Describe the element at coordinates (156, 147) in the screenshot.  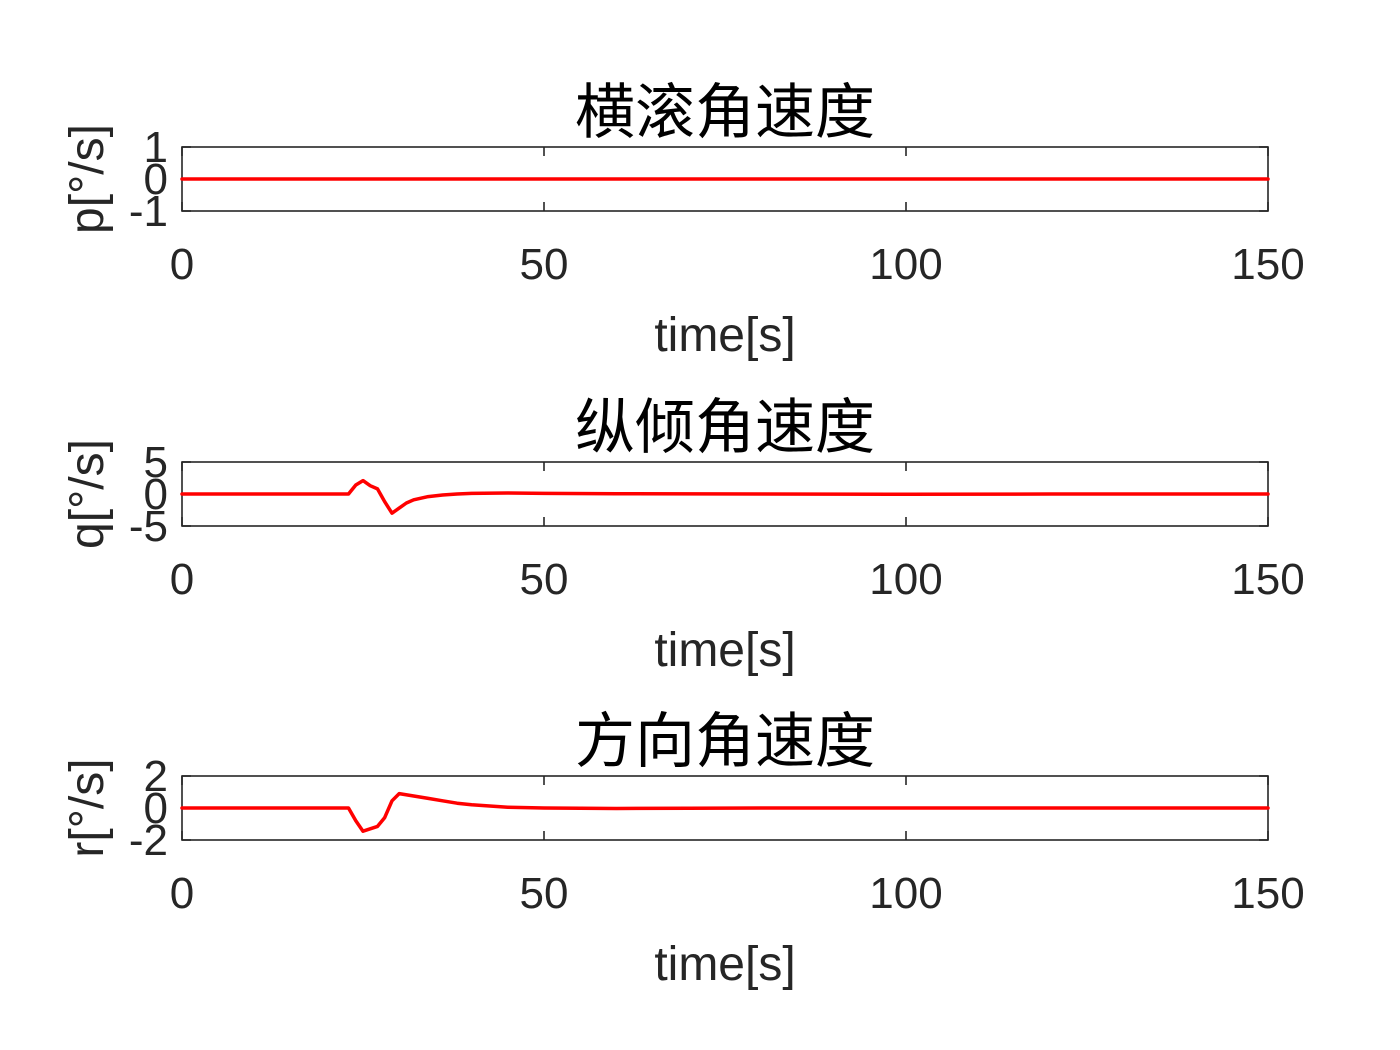
I see `y-tick-label: 1` at that location.